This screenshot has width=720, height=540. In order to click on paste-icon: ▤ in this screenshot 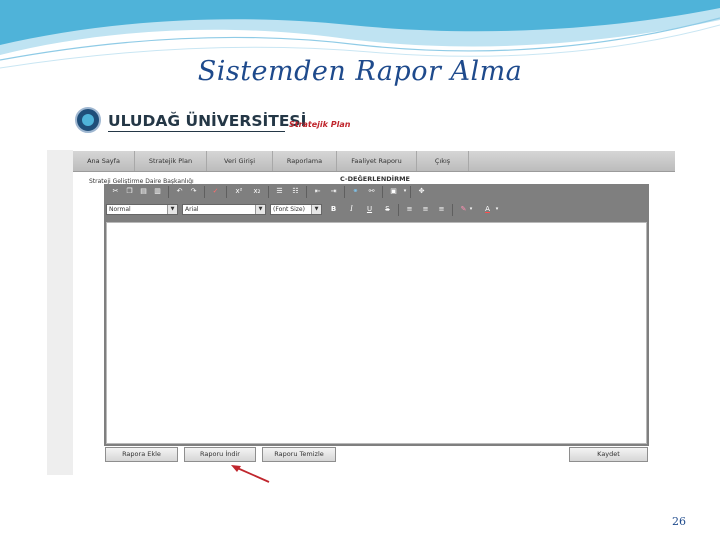, I will do `click(143, 191)`.